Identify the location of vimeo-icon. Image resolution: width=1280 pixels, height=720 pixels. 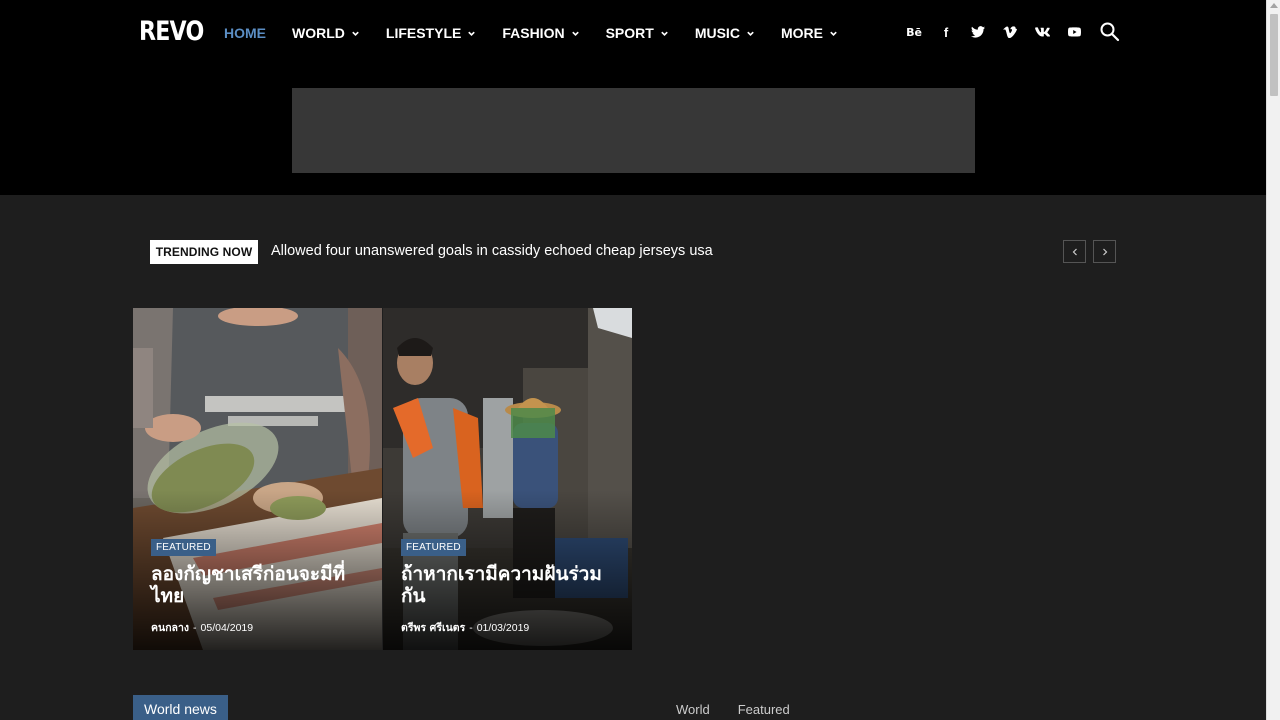
(1010, 32).